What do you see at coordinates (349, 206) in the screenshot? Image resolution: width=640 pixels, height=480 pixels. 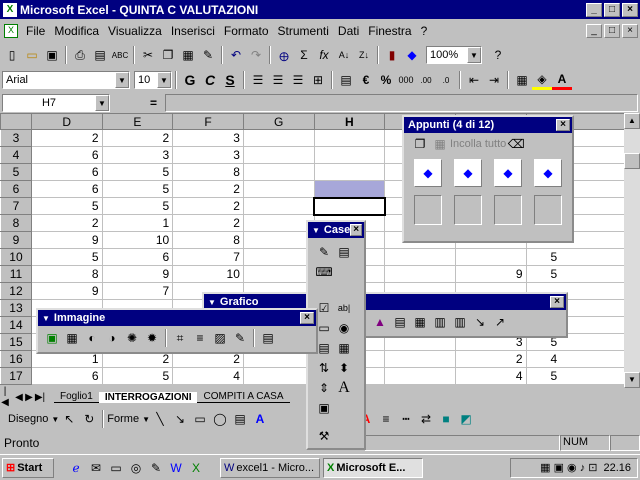 I see `active-cell` at bounding box center [349, 206].